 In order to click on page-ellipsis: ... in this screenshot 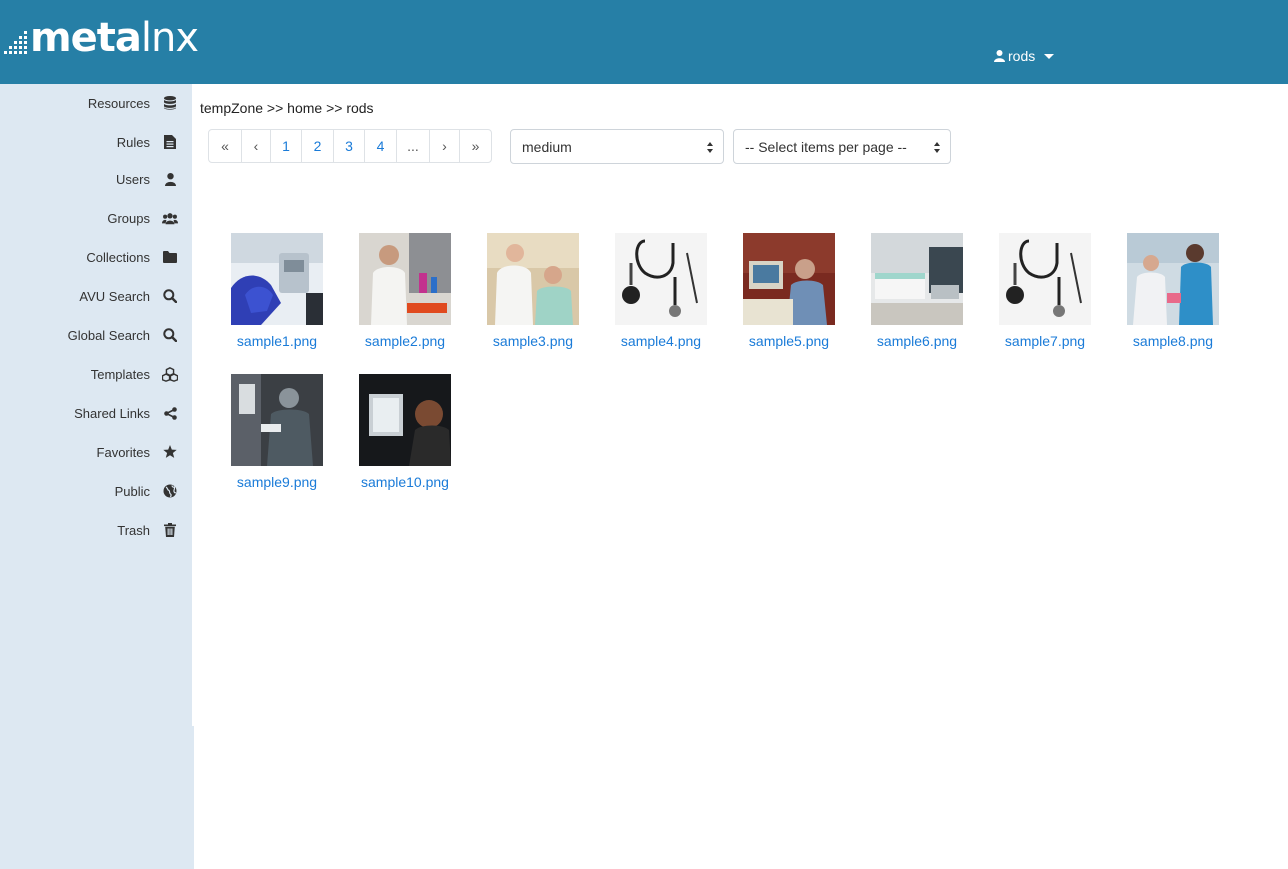, I will do `click(413, 146)`.